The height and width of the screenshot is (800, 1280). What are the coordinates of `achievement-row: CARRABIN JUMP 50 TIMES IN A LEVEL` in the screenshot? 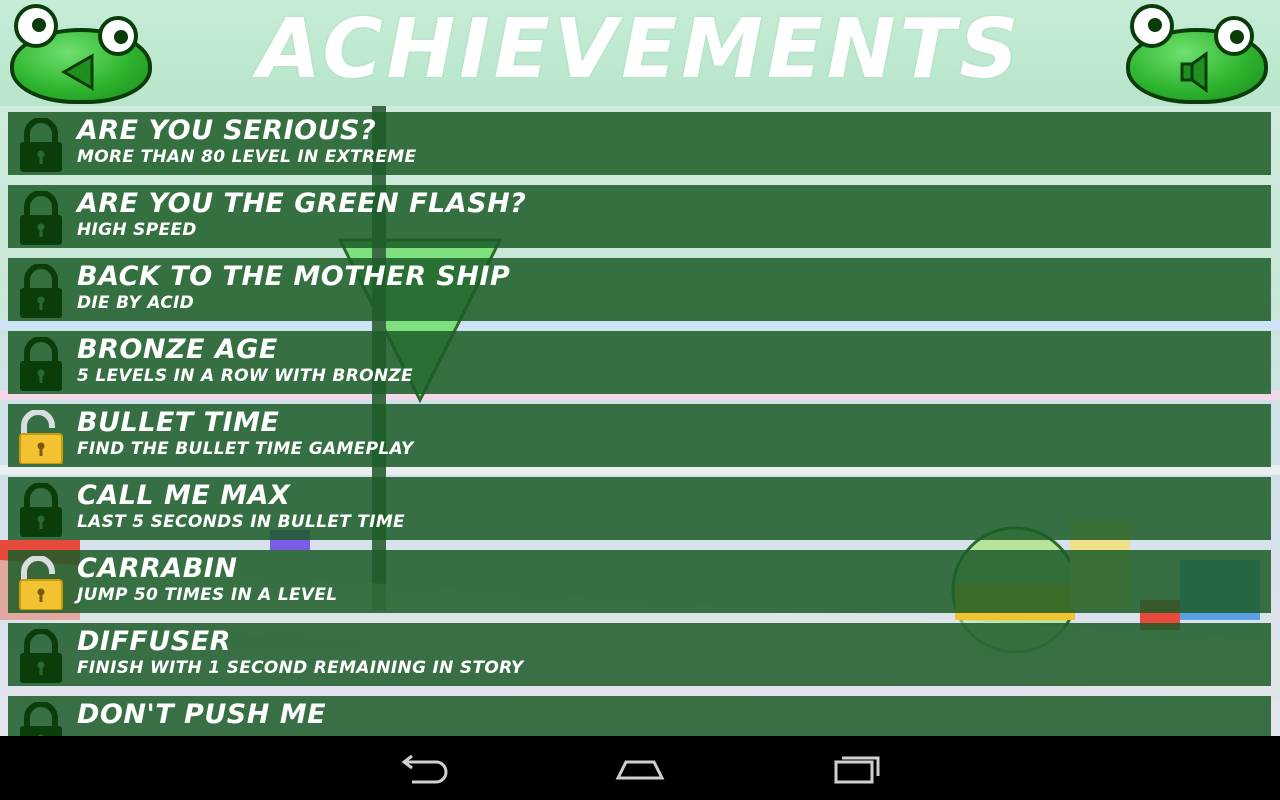 It's located at (639, 581).